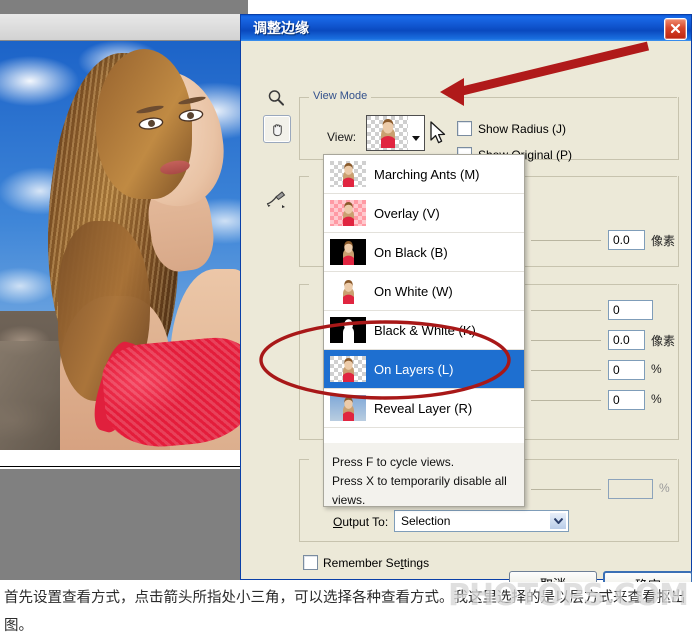 The width and height of the screenshot is (692, 642). I want to click on app-canvas-background, so click(124, 524).